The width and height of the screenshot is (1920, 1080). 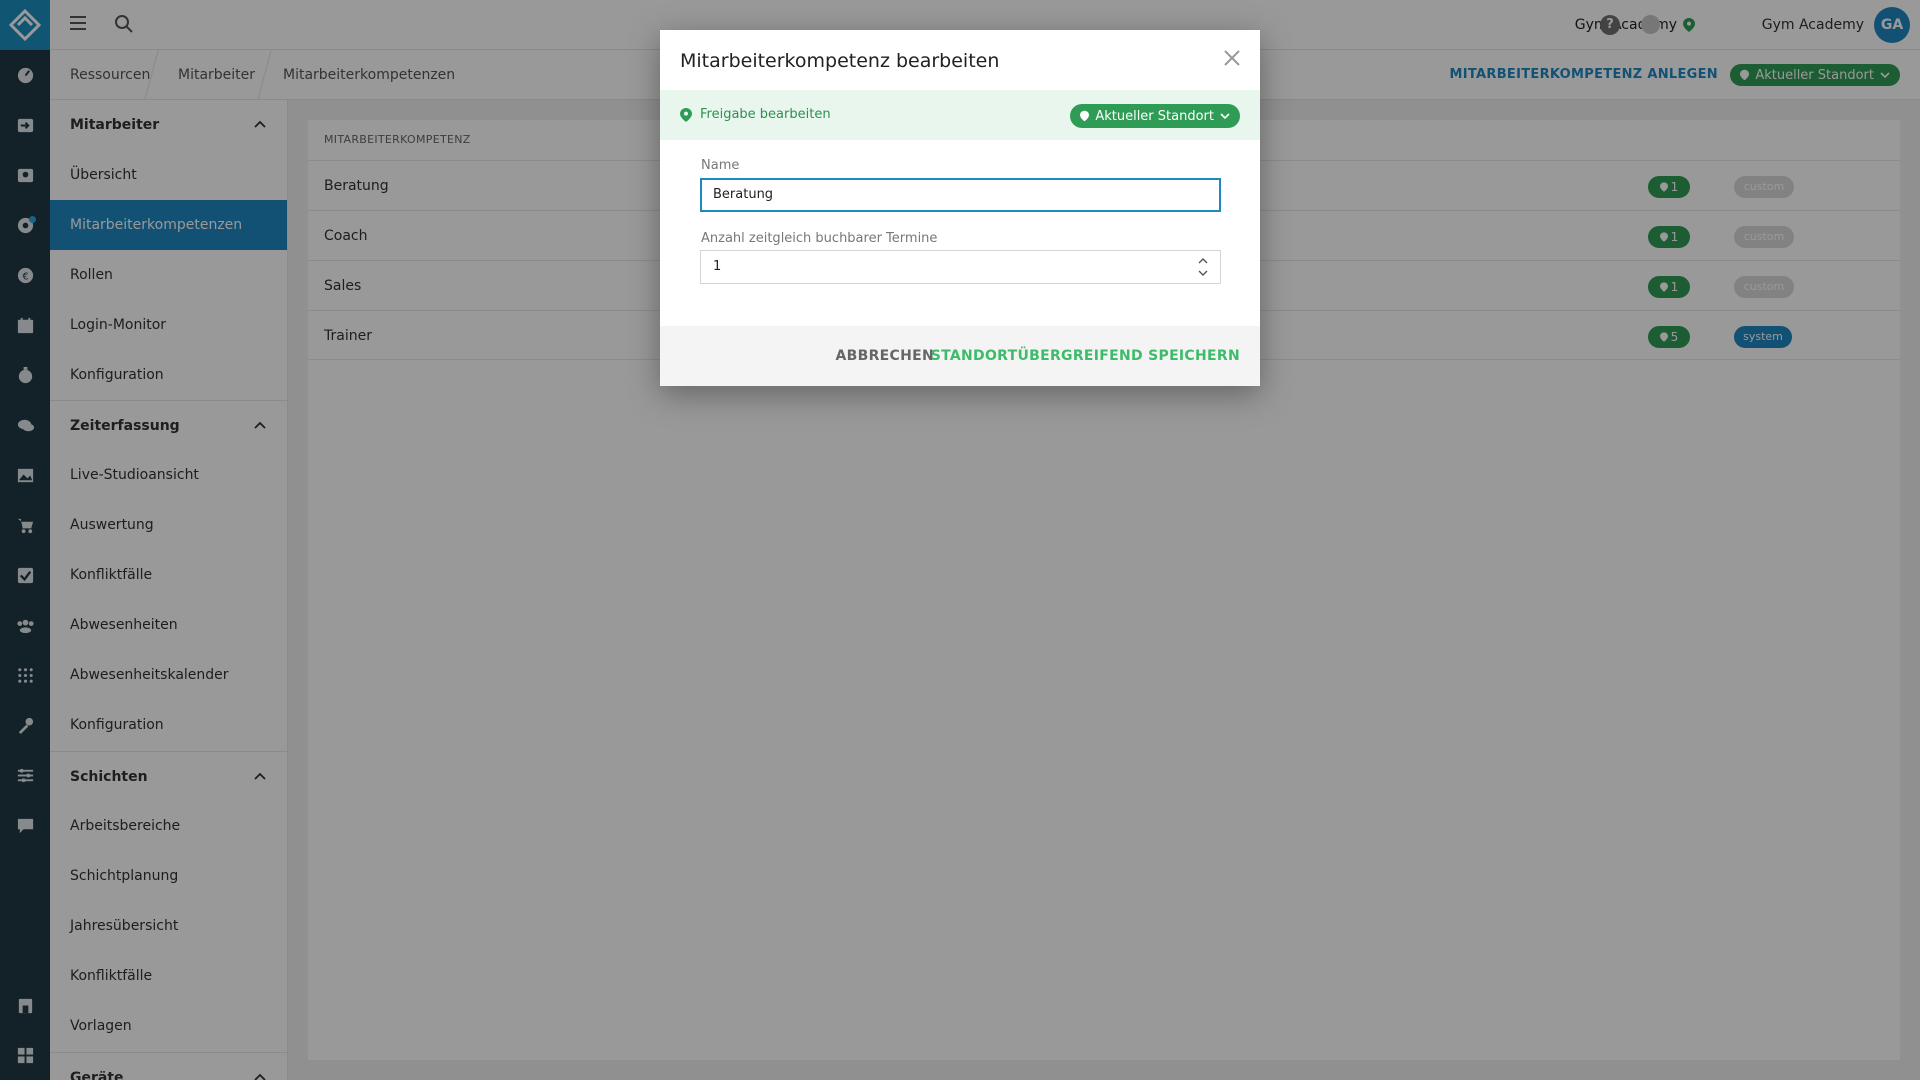 I want to click on edit-release-link: Freigabe bearbeiten, so click(x=765, y=115).